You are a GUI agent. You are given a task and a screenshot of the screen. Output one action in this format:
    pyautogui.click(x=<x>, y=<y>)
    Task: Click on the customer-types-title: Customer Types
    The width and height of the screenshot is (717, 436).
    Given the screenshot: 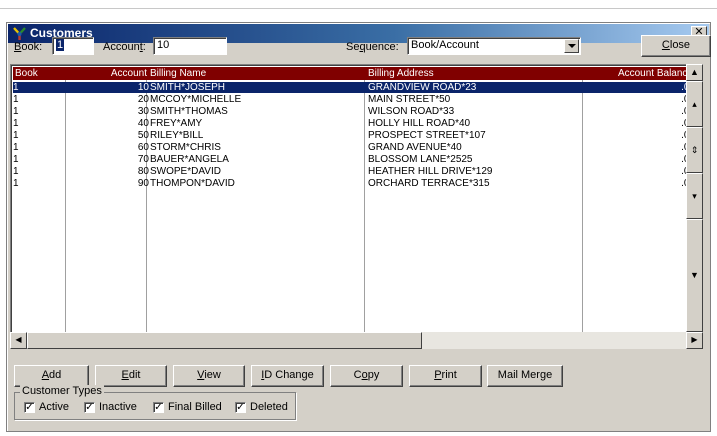 What is the action you would take?
    pyautogui.click(x=62, y=391)
    